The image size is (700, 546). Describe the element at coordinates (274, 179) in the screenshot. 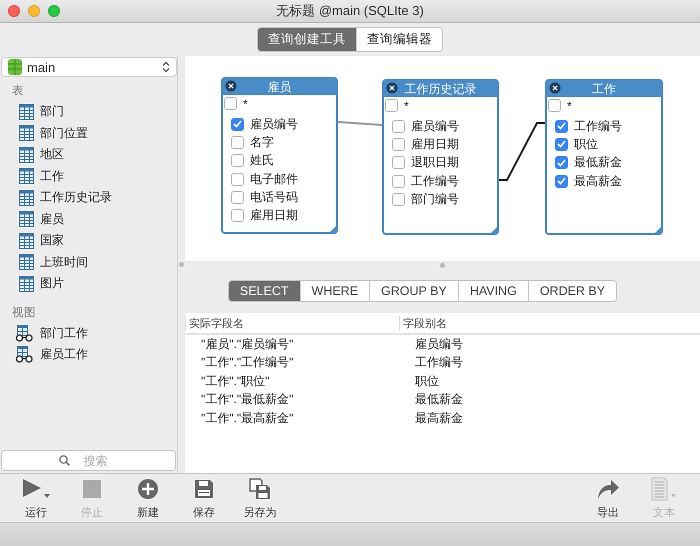

I see `field-name: 电子邮件` at that location.